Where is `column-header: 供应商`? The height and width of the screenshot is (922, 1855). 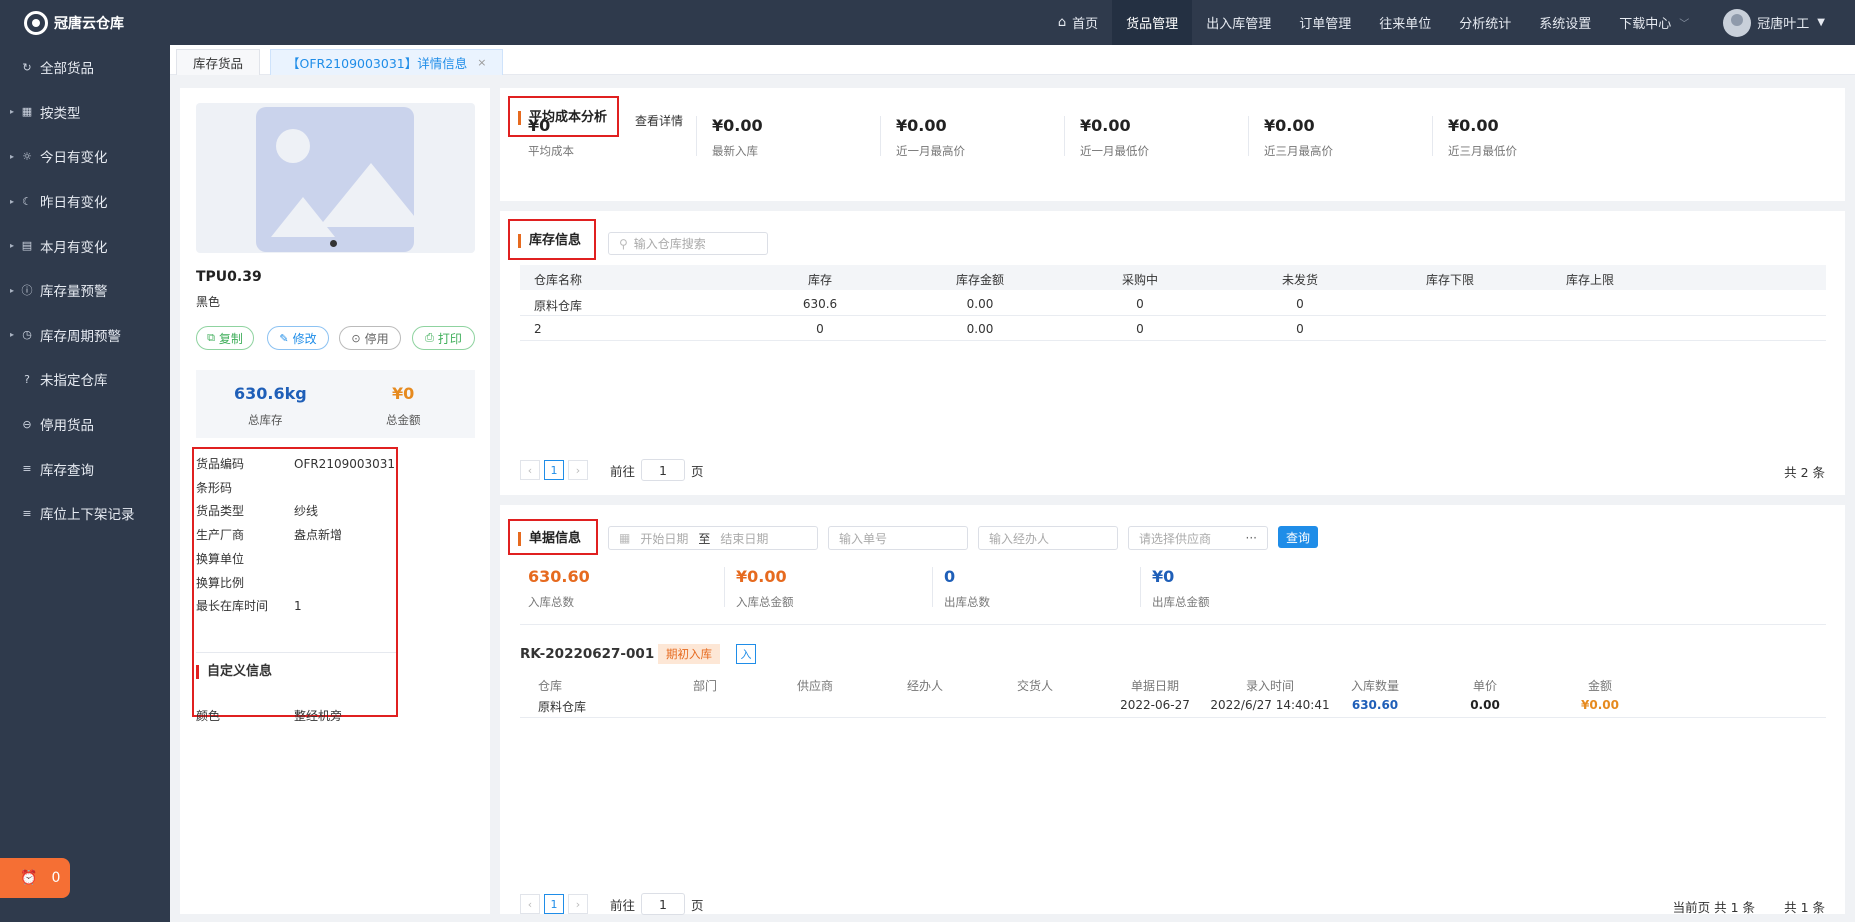
column-header: 供应商 is located at coordinates (814, 686).